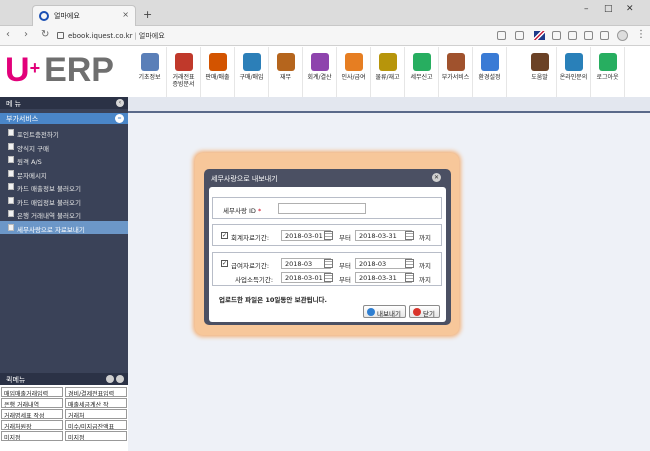 Image resolution: width=650 pixels, height=451 pixels. I want to click on back-button: ‹, so click(8, 34).